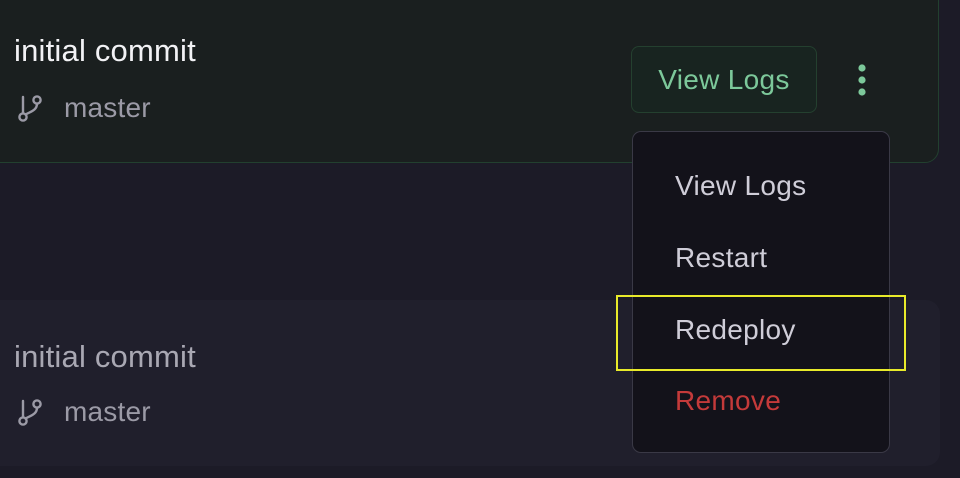  What do you see at coordinates (740, 186) in the screenshot?
I see `menu-item-view-logs: View Logs` at bounding box center [740, 186].